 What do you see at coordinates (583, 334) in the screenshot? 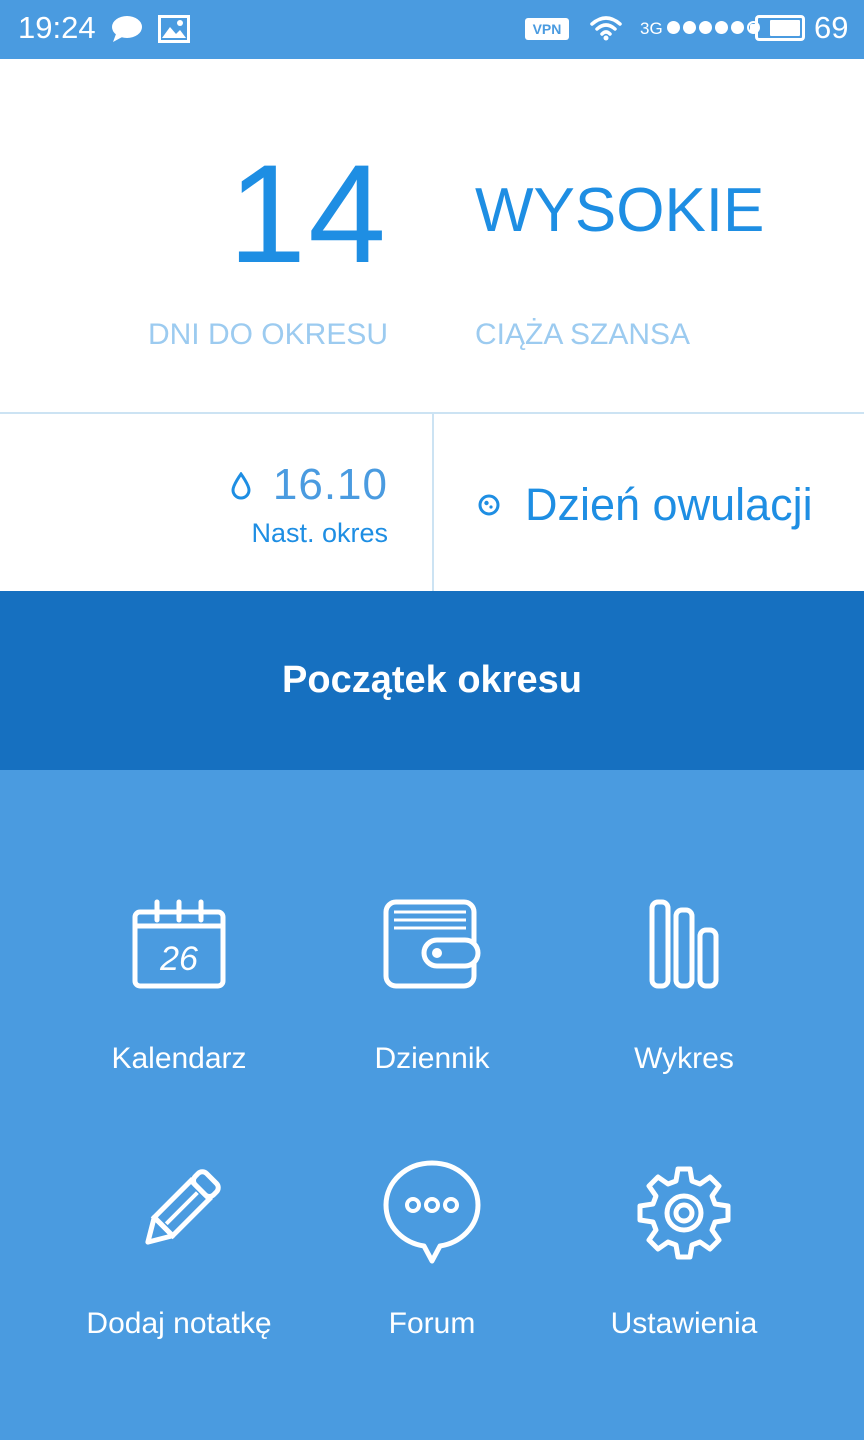
I see `pregnancy-chance-label: CIĄŻA SZANSA` at bounding box center [583, 334].